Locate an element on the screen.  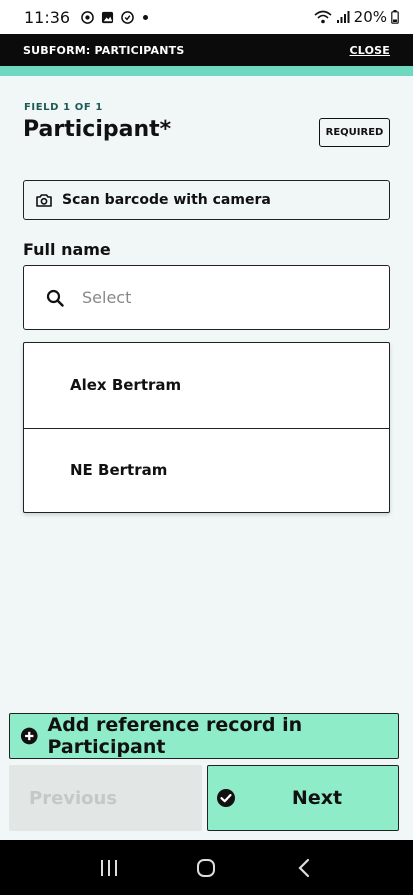
gallery-icon is located at coordinates (108, 17).